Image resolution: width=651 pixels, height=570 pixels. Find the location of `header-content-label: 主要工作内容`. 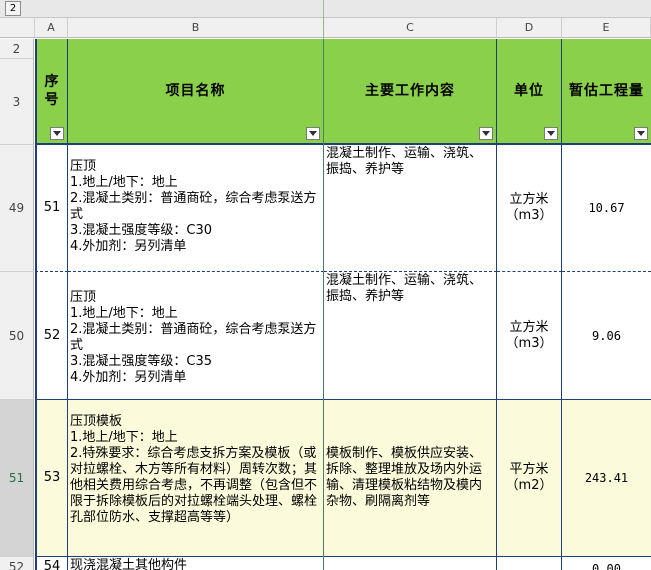

header-content-label: 主要工作内容 is located at coordinates (410, 91).